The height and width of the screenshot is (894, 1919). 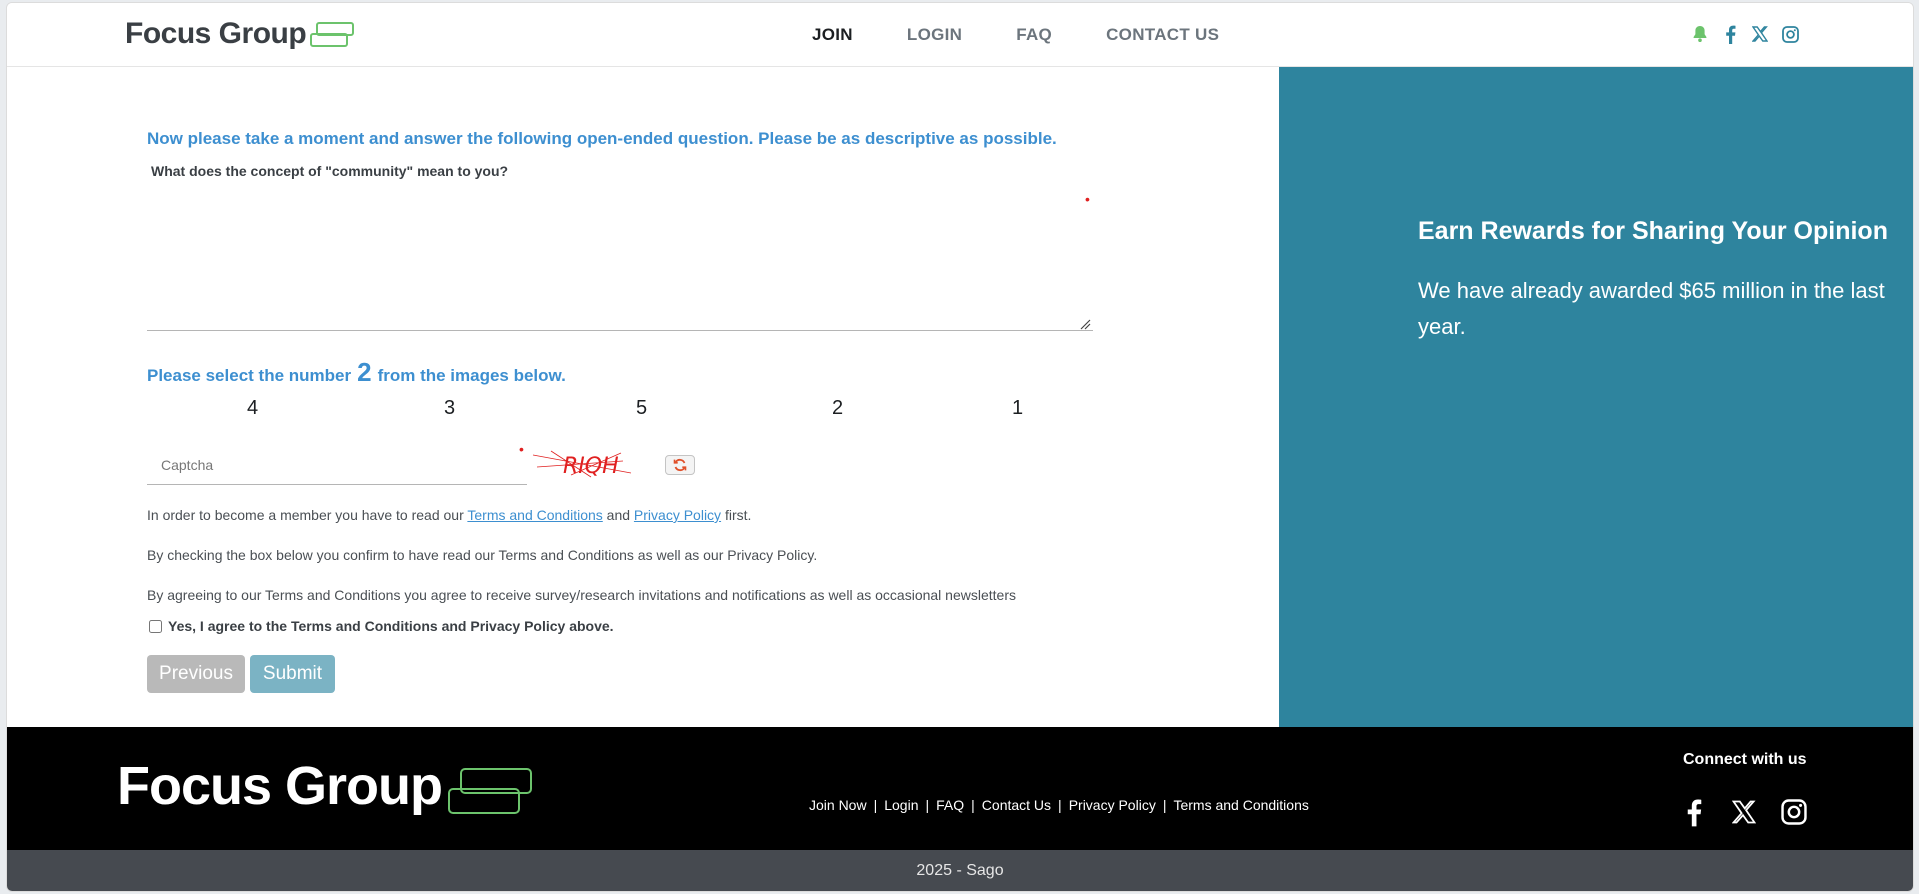 I want to click on captcha-refresh-button, so click(x=680, y=465).